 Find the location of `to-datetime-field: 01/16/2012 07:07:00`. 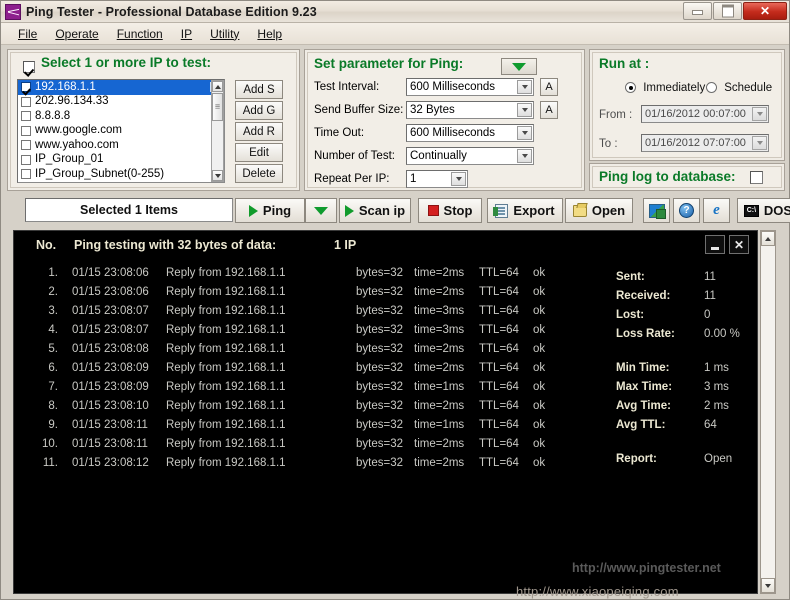

to-datetime-field: 01/16/2012 07:07:00 is located at coordinates (705, 143).